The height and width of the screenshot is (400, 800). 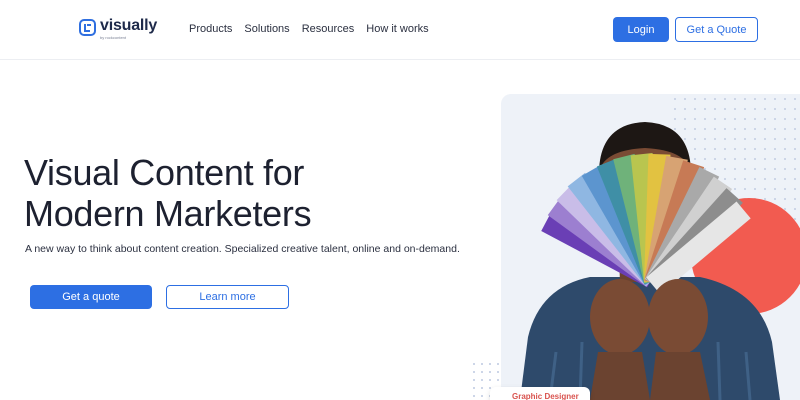 I want to click on nav-how-it-works: How it works, so click(x=397, y=29).